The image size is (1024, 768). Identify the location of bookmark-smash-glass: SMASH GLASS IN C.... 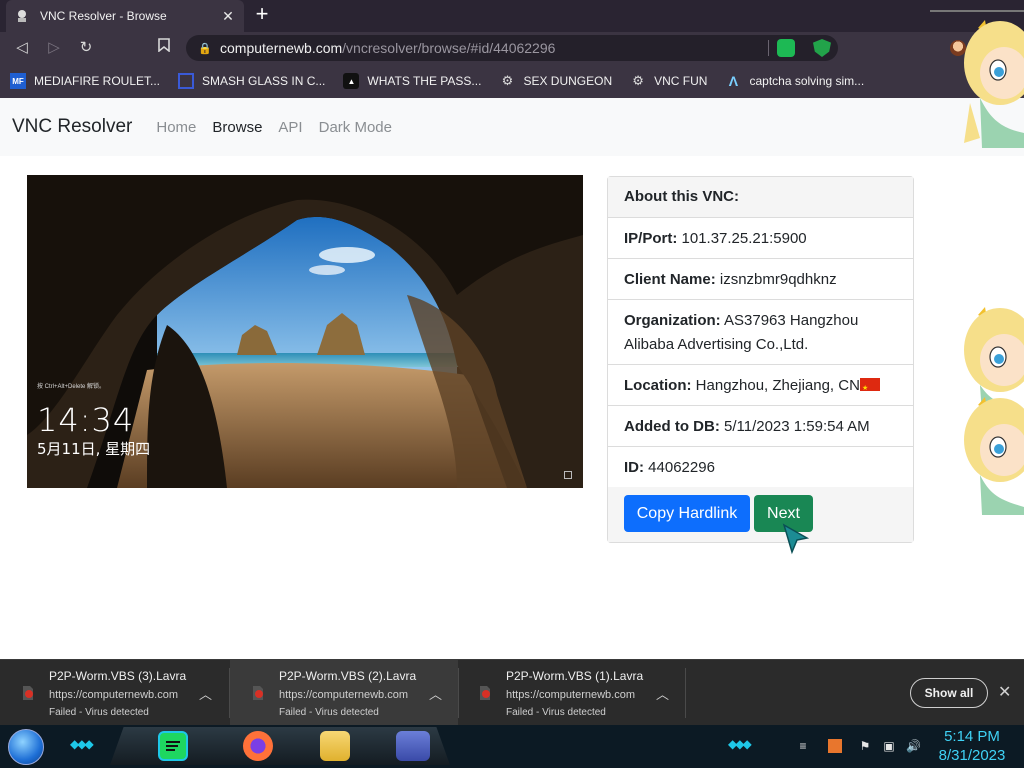
(251, 81).